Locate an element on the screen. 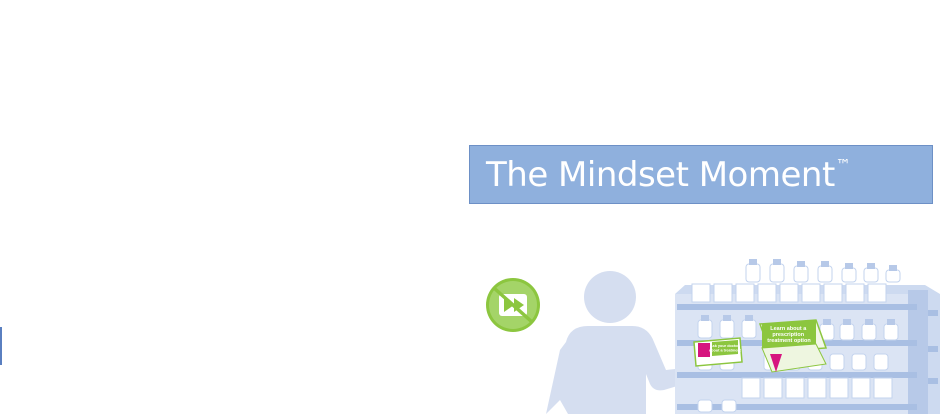  handheld-pack-text: Ask your doctor about a treatment is located at coordinates (725, 348).